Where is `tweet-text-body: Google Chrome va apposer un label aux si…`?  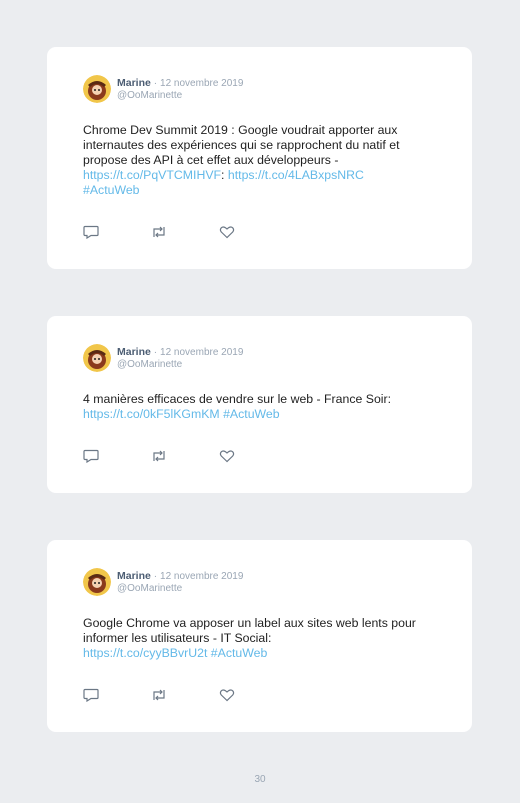
tweet-text-body: Google Chrome va apposer un label aux si… is located at coordinates (249, 630).